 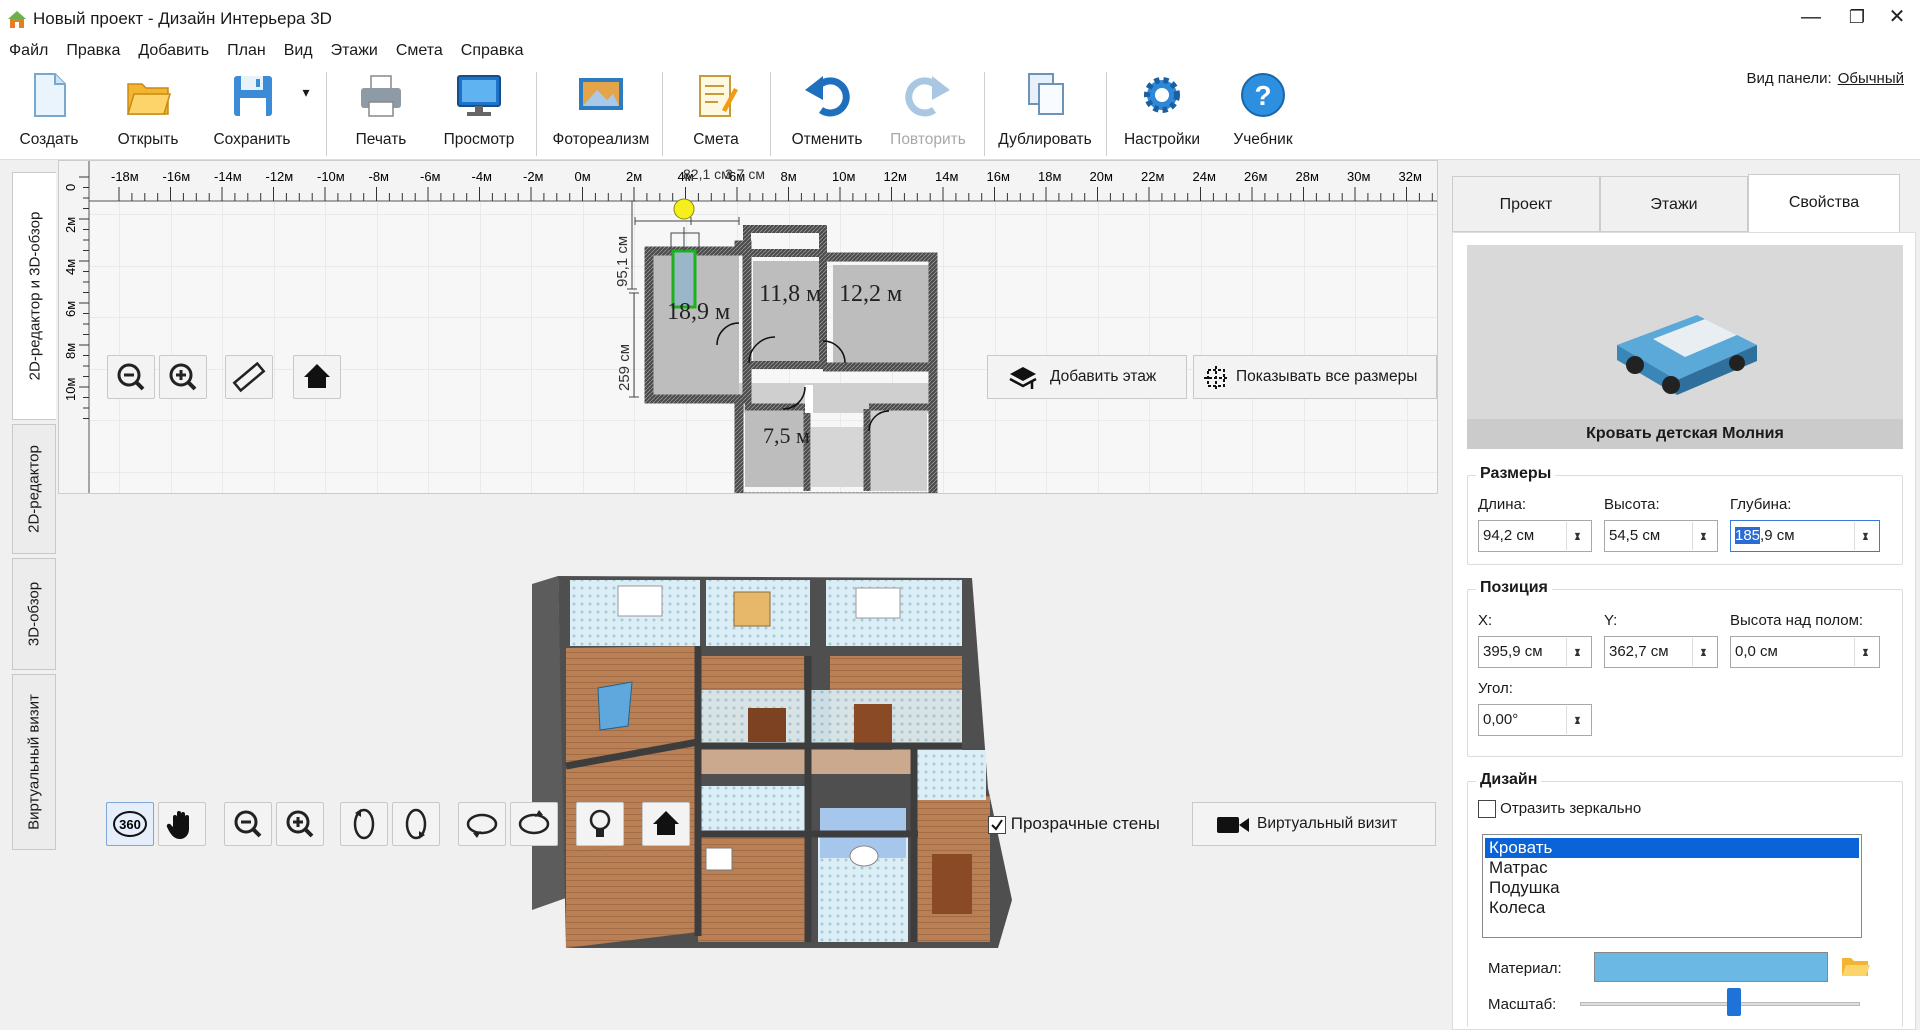 What do you see at coordinates (148, 109) in the screenshot?
I see `open-button: Открыть` at bounding box center [148, 109].